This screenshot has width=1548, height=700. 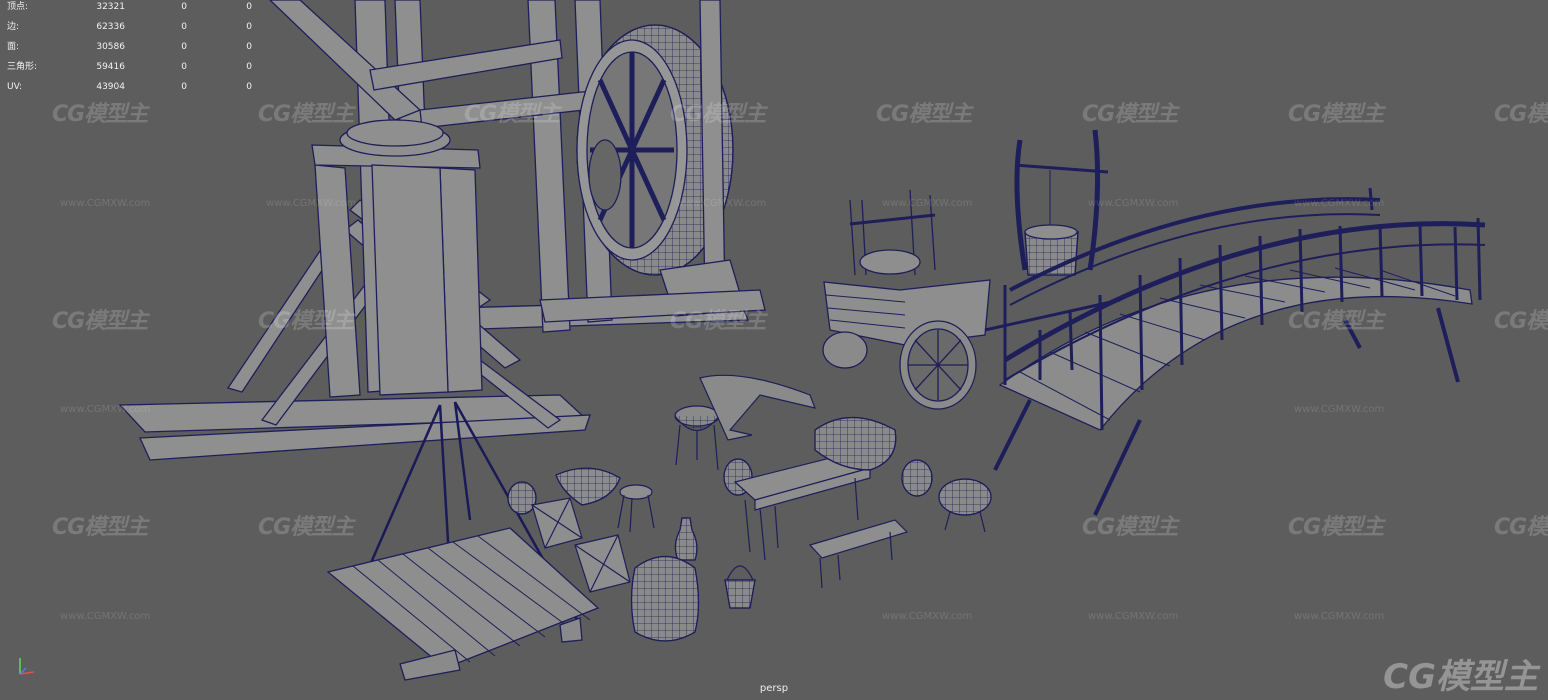 What do you see at coordinates (858, 554) in the screenshot?
I see `small-bench-model` at bounding box center [858, 554].